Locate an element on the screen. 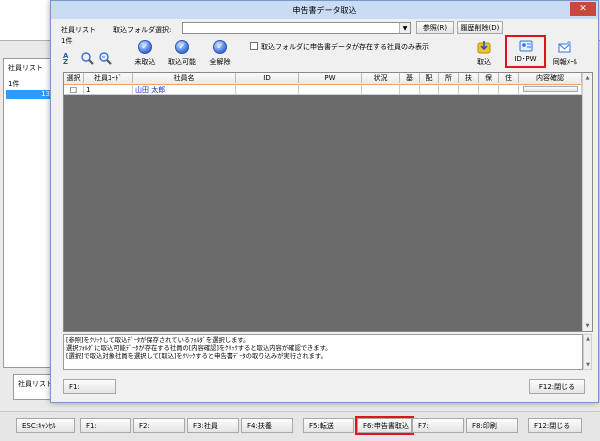 The width and height of the screenshot is (600, 441). folder-label: 取込フォルダ選択: is located at coordinates (142, 30).